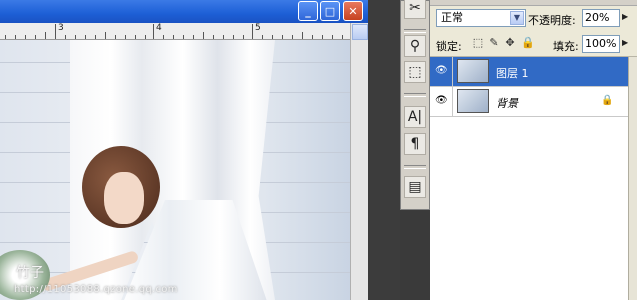  I want to click on fill-label: 填充:, so click(566, 46).